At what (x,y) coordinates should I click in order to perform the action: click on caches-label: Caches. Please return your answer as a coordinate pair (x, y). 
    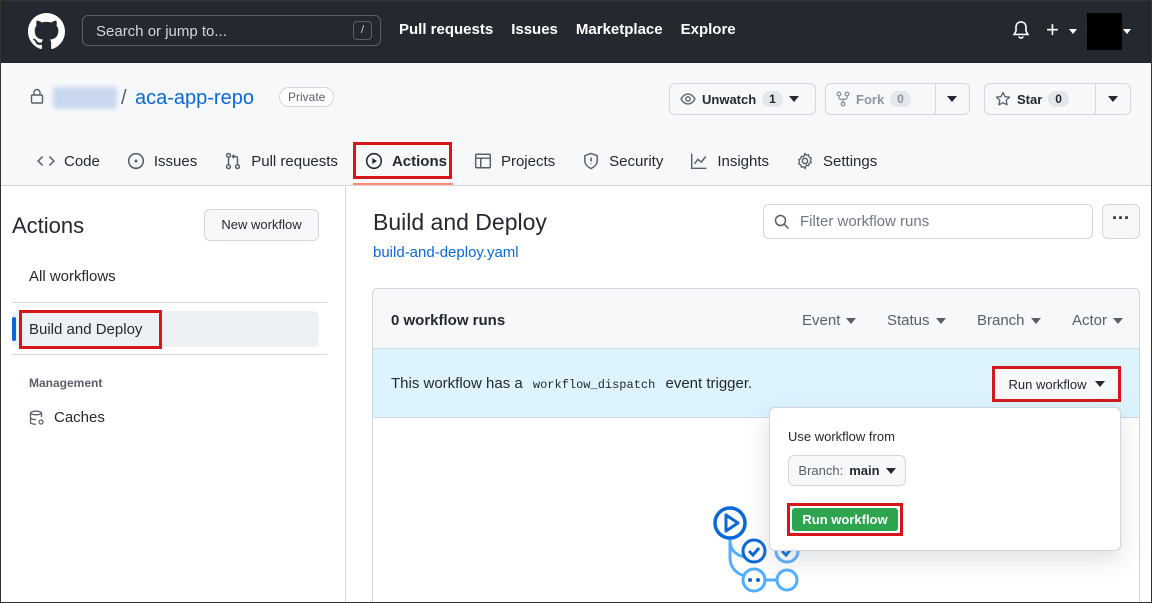
    Looking at the image, I should click on (79, 417).